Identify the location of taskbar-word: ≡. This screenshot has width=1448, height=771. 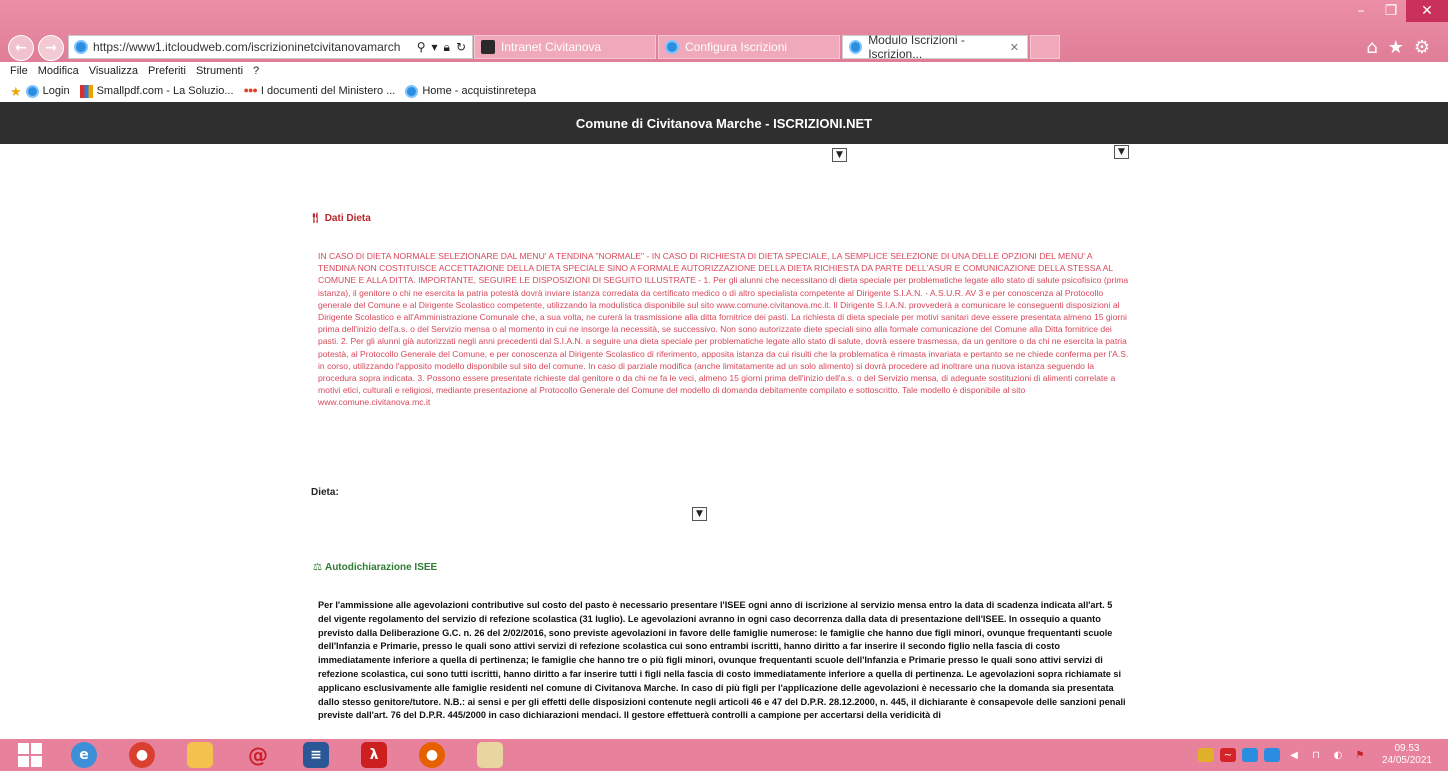
(316, 755).